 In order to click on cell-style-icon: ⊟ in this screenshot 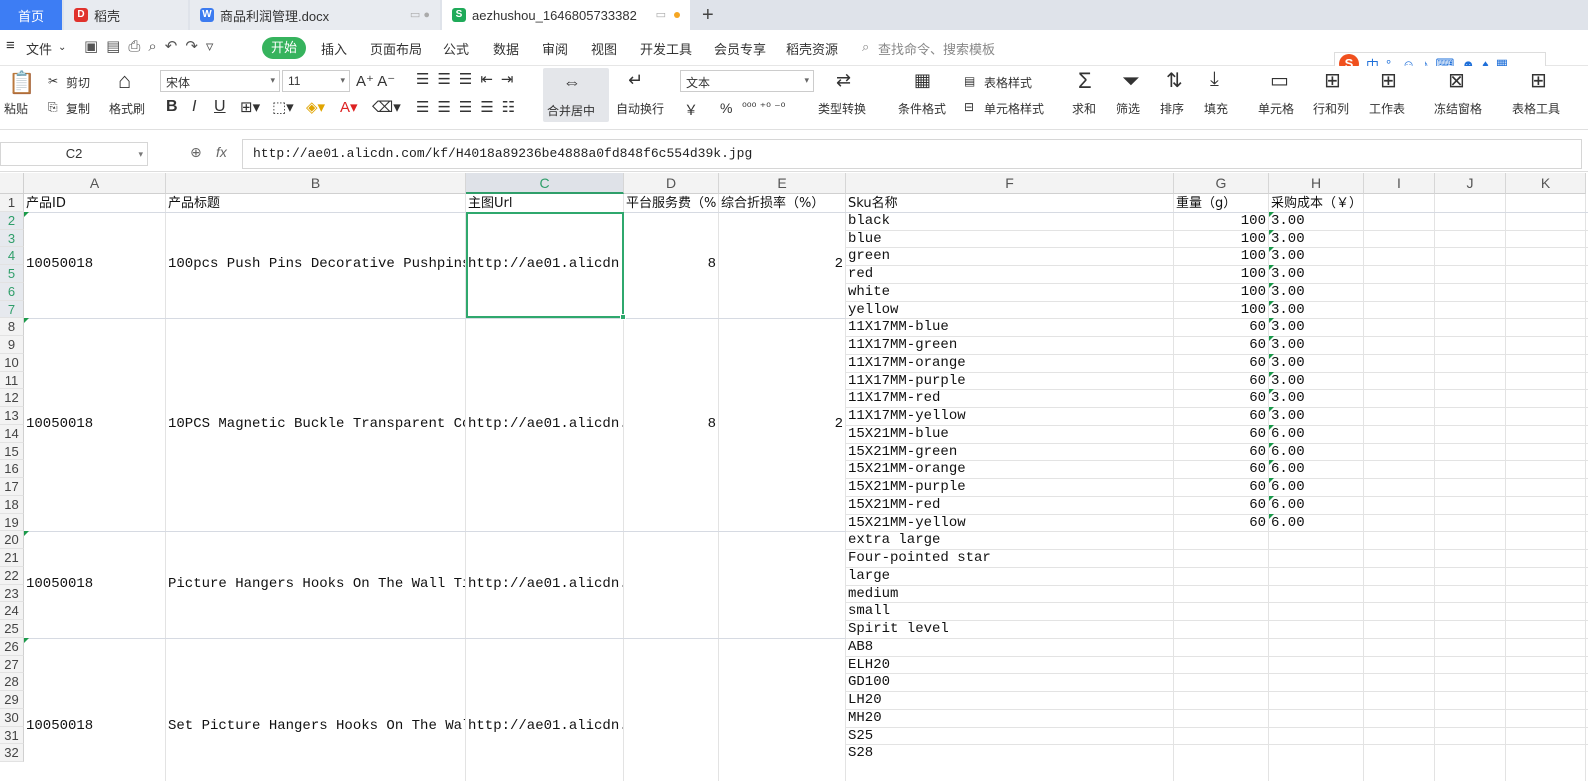, I will do `click(969, 107)`.